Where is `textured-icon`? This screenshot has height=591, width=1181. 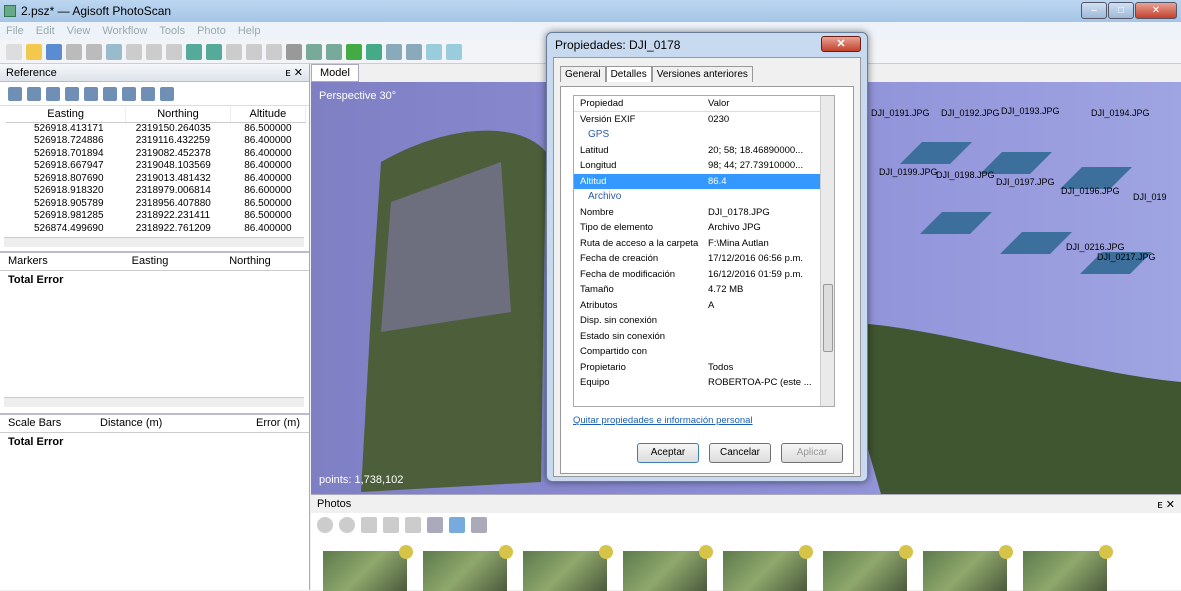 textured-icon is located at coordinates (414, 51).